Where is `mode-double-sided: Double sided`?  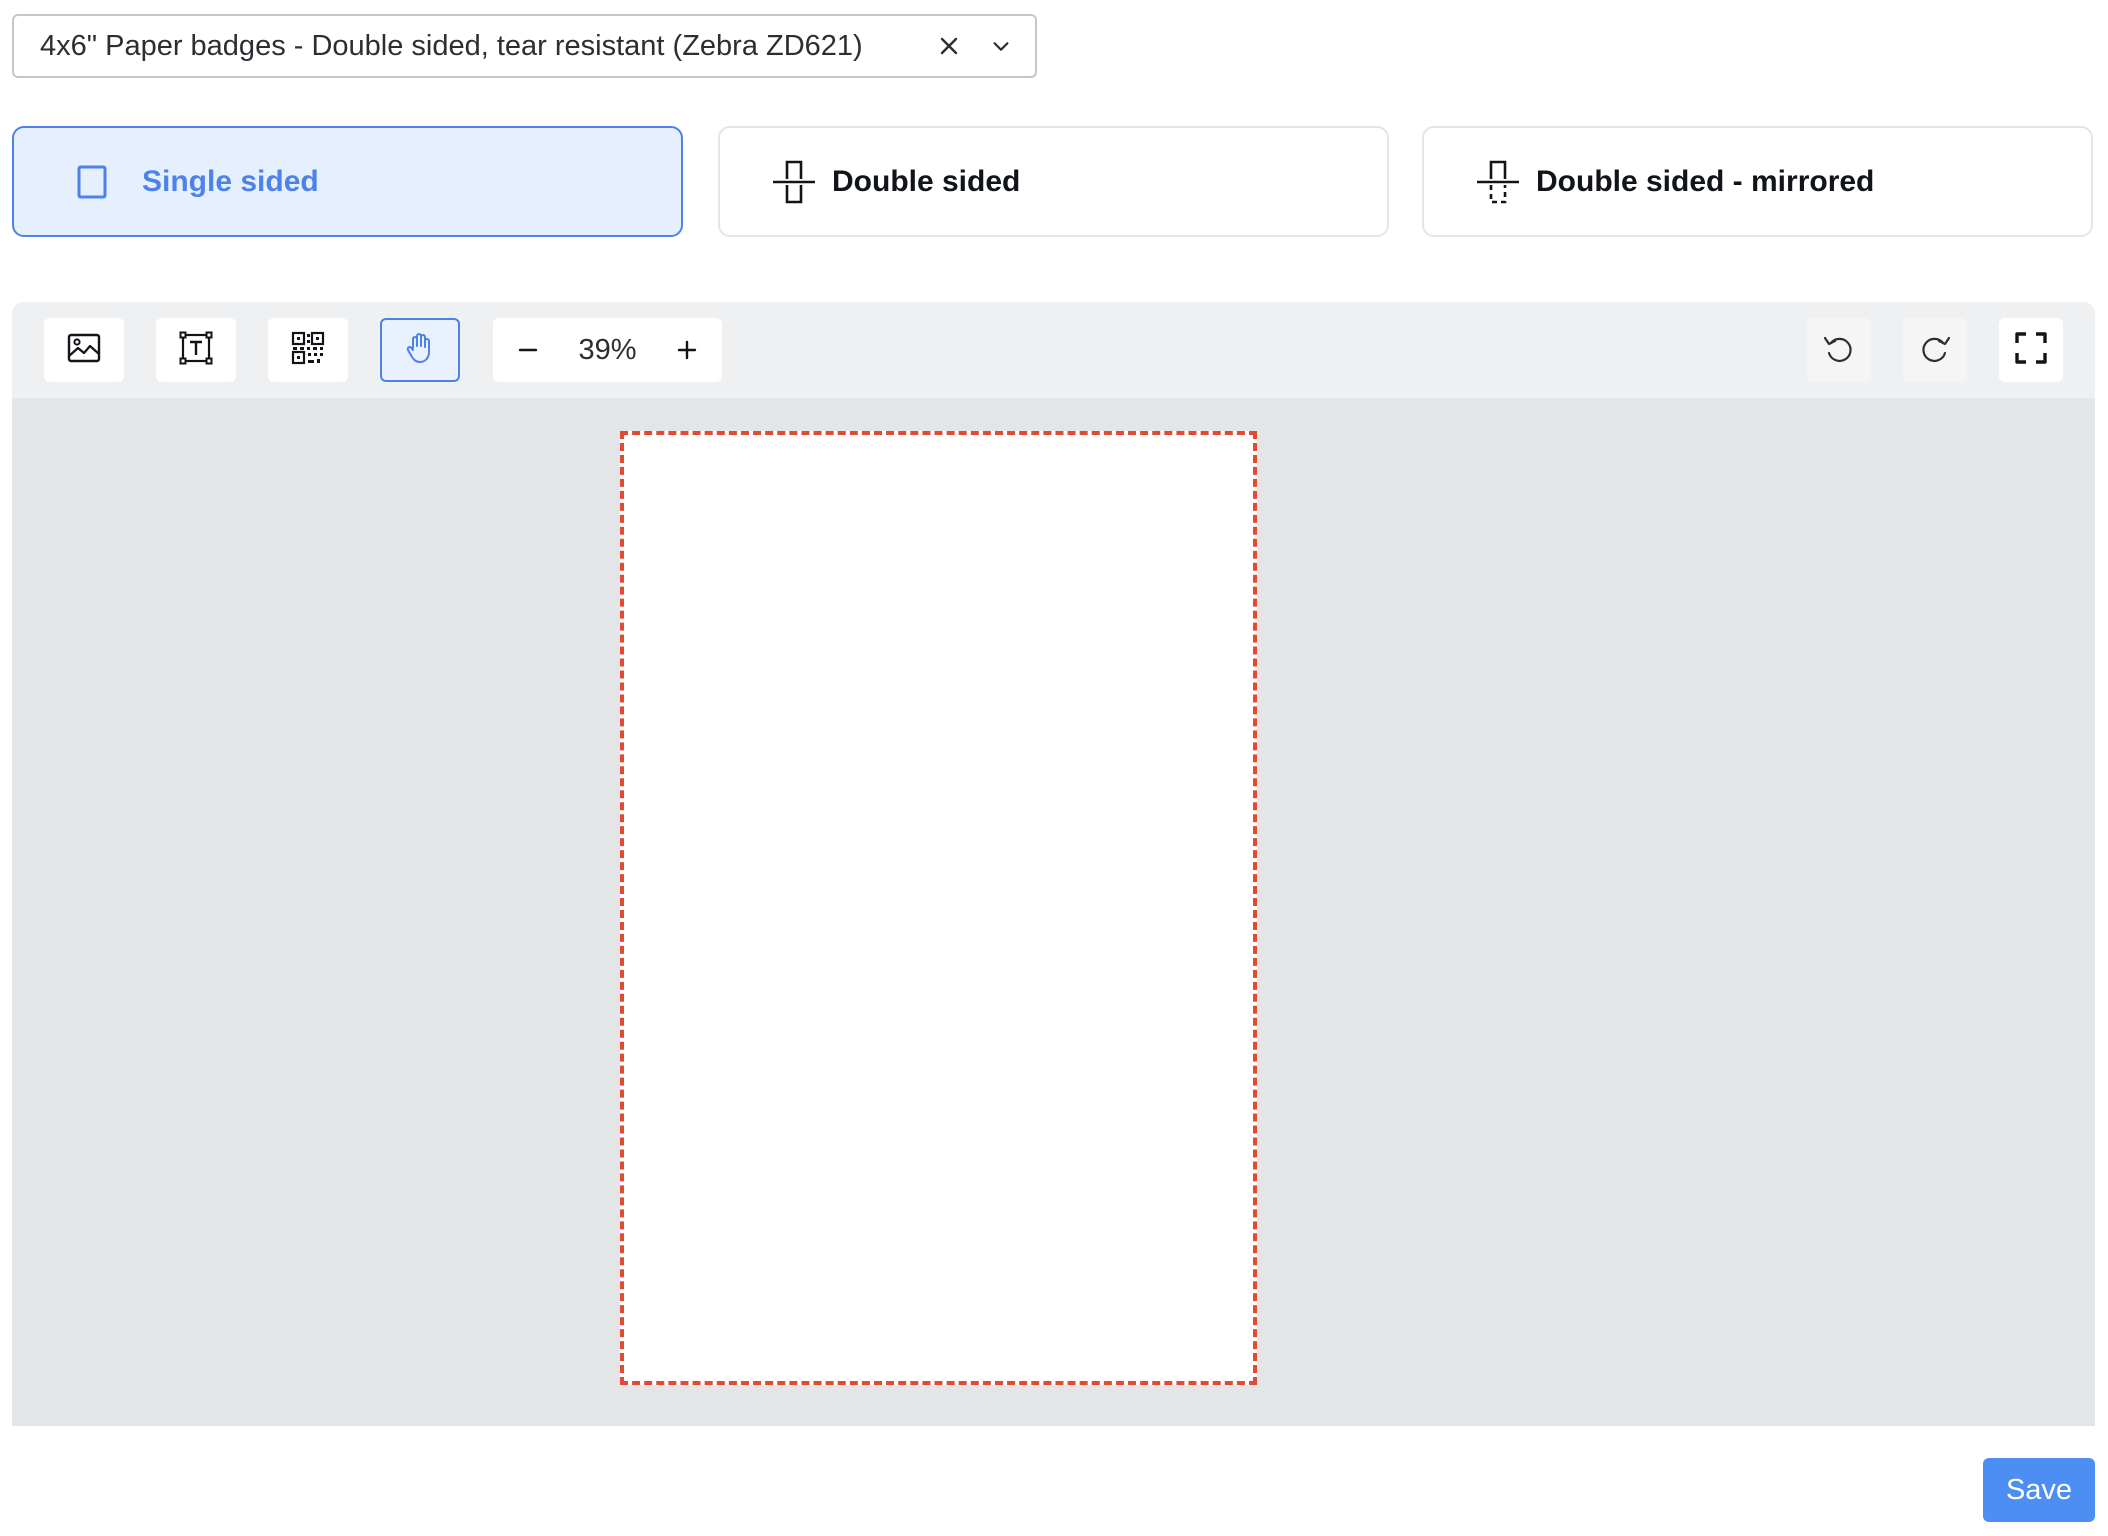 mode-double-sided: Double sided is located at coordinates (1053, 181).